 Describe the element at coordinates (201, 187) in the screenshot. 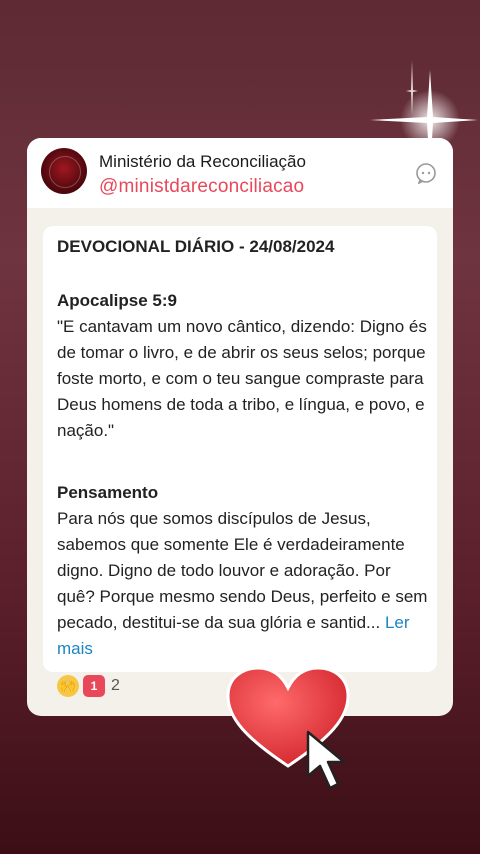

I see `channel-handle: @ministdareconciliacao` at that location.